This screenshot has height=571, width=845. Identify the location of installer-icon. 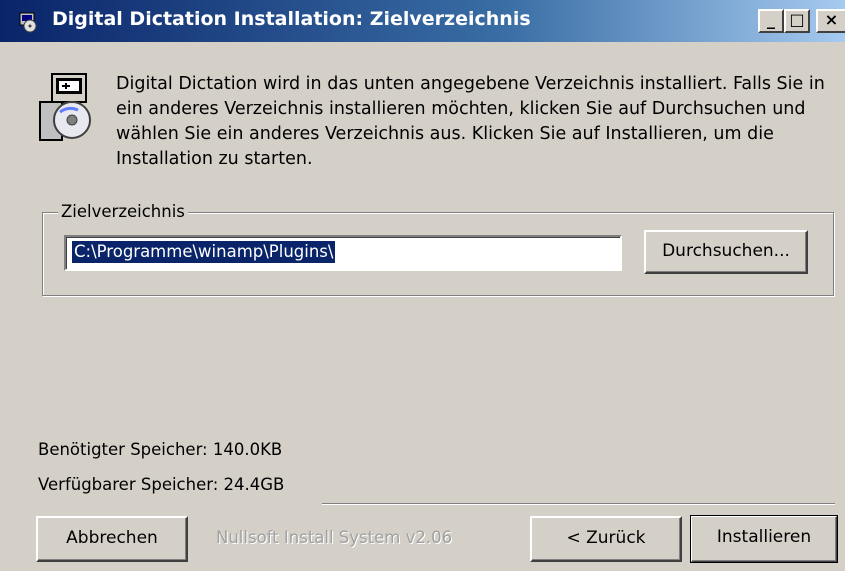
(28, 22).